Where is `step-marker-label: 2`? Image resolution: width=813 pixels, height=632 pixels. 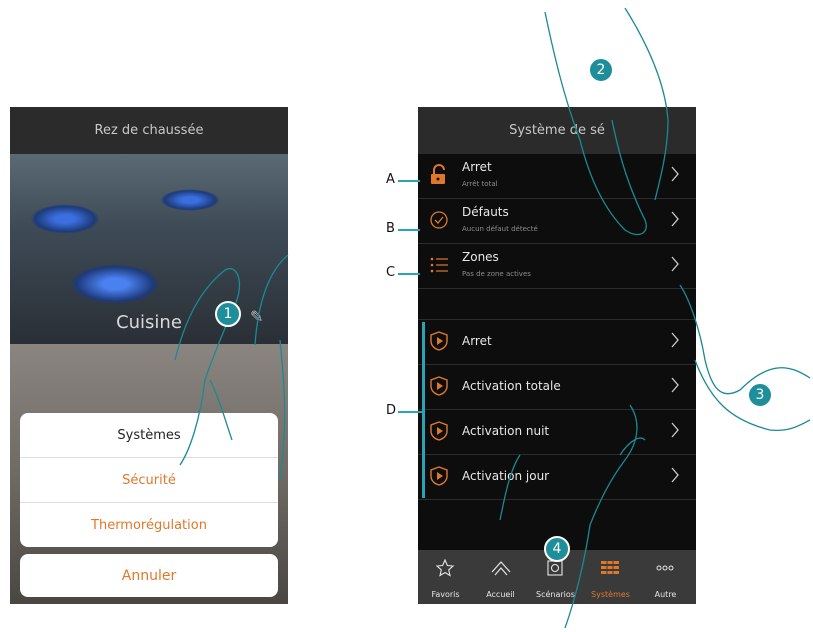
step-marker-label: 2 is located at coordinates (601, 70).